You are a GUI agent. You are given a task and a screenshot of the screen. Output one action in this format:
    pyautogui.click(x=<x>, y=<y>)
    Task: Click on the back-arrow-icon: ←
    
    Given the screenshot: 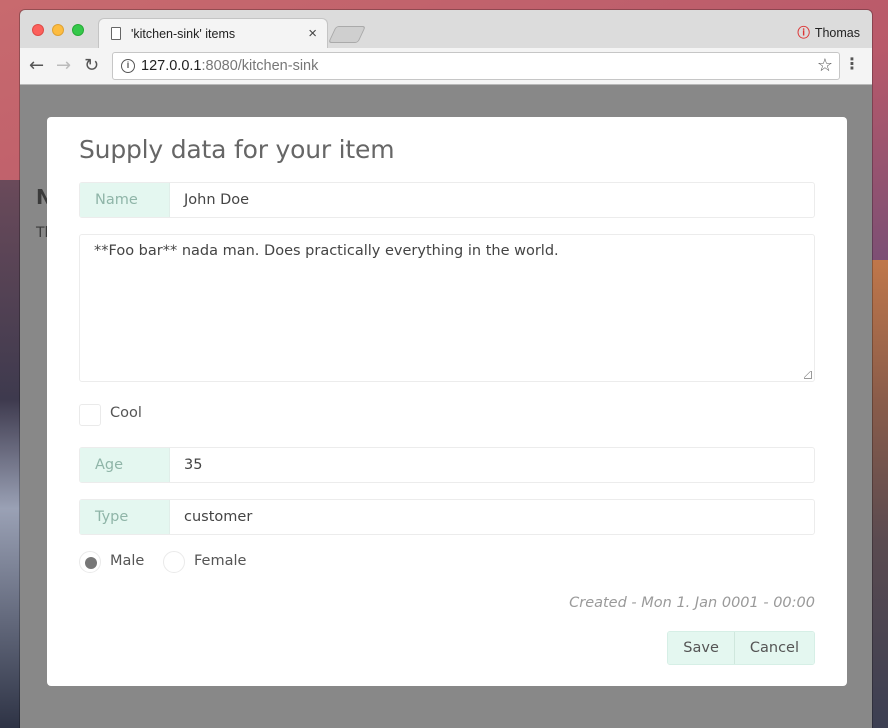 What is the action you would take?
    pyautogui.click(x=36, y=66)
    